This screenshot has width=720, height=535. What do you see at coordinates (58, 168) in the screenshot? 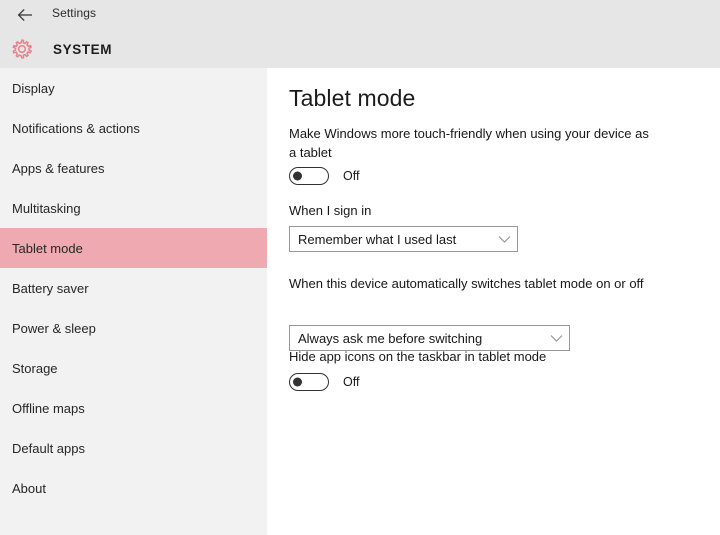
I see `sidebar-item-label: Apps & features` at bounding box center [58, 168].